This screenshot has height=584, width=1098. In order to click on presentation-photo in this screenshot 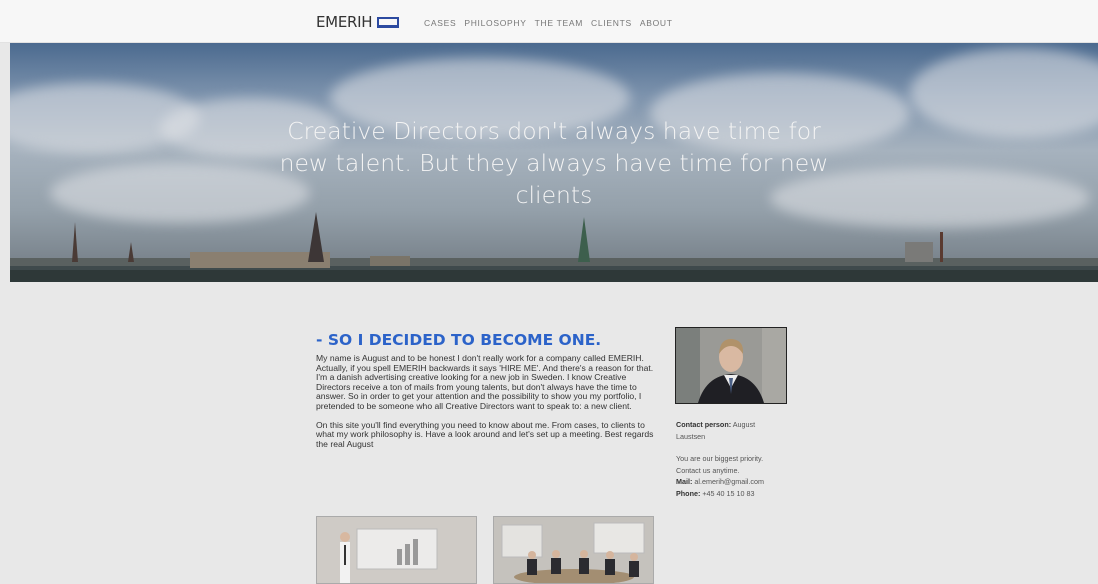, I will do `click(396, 550)`.